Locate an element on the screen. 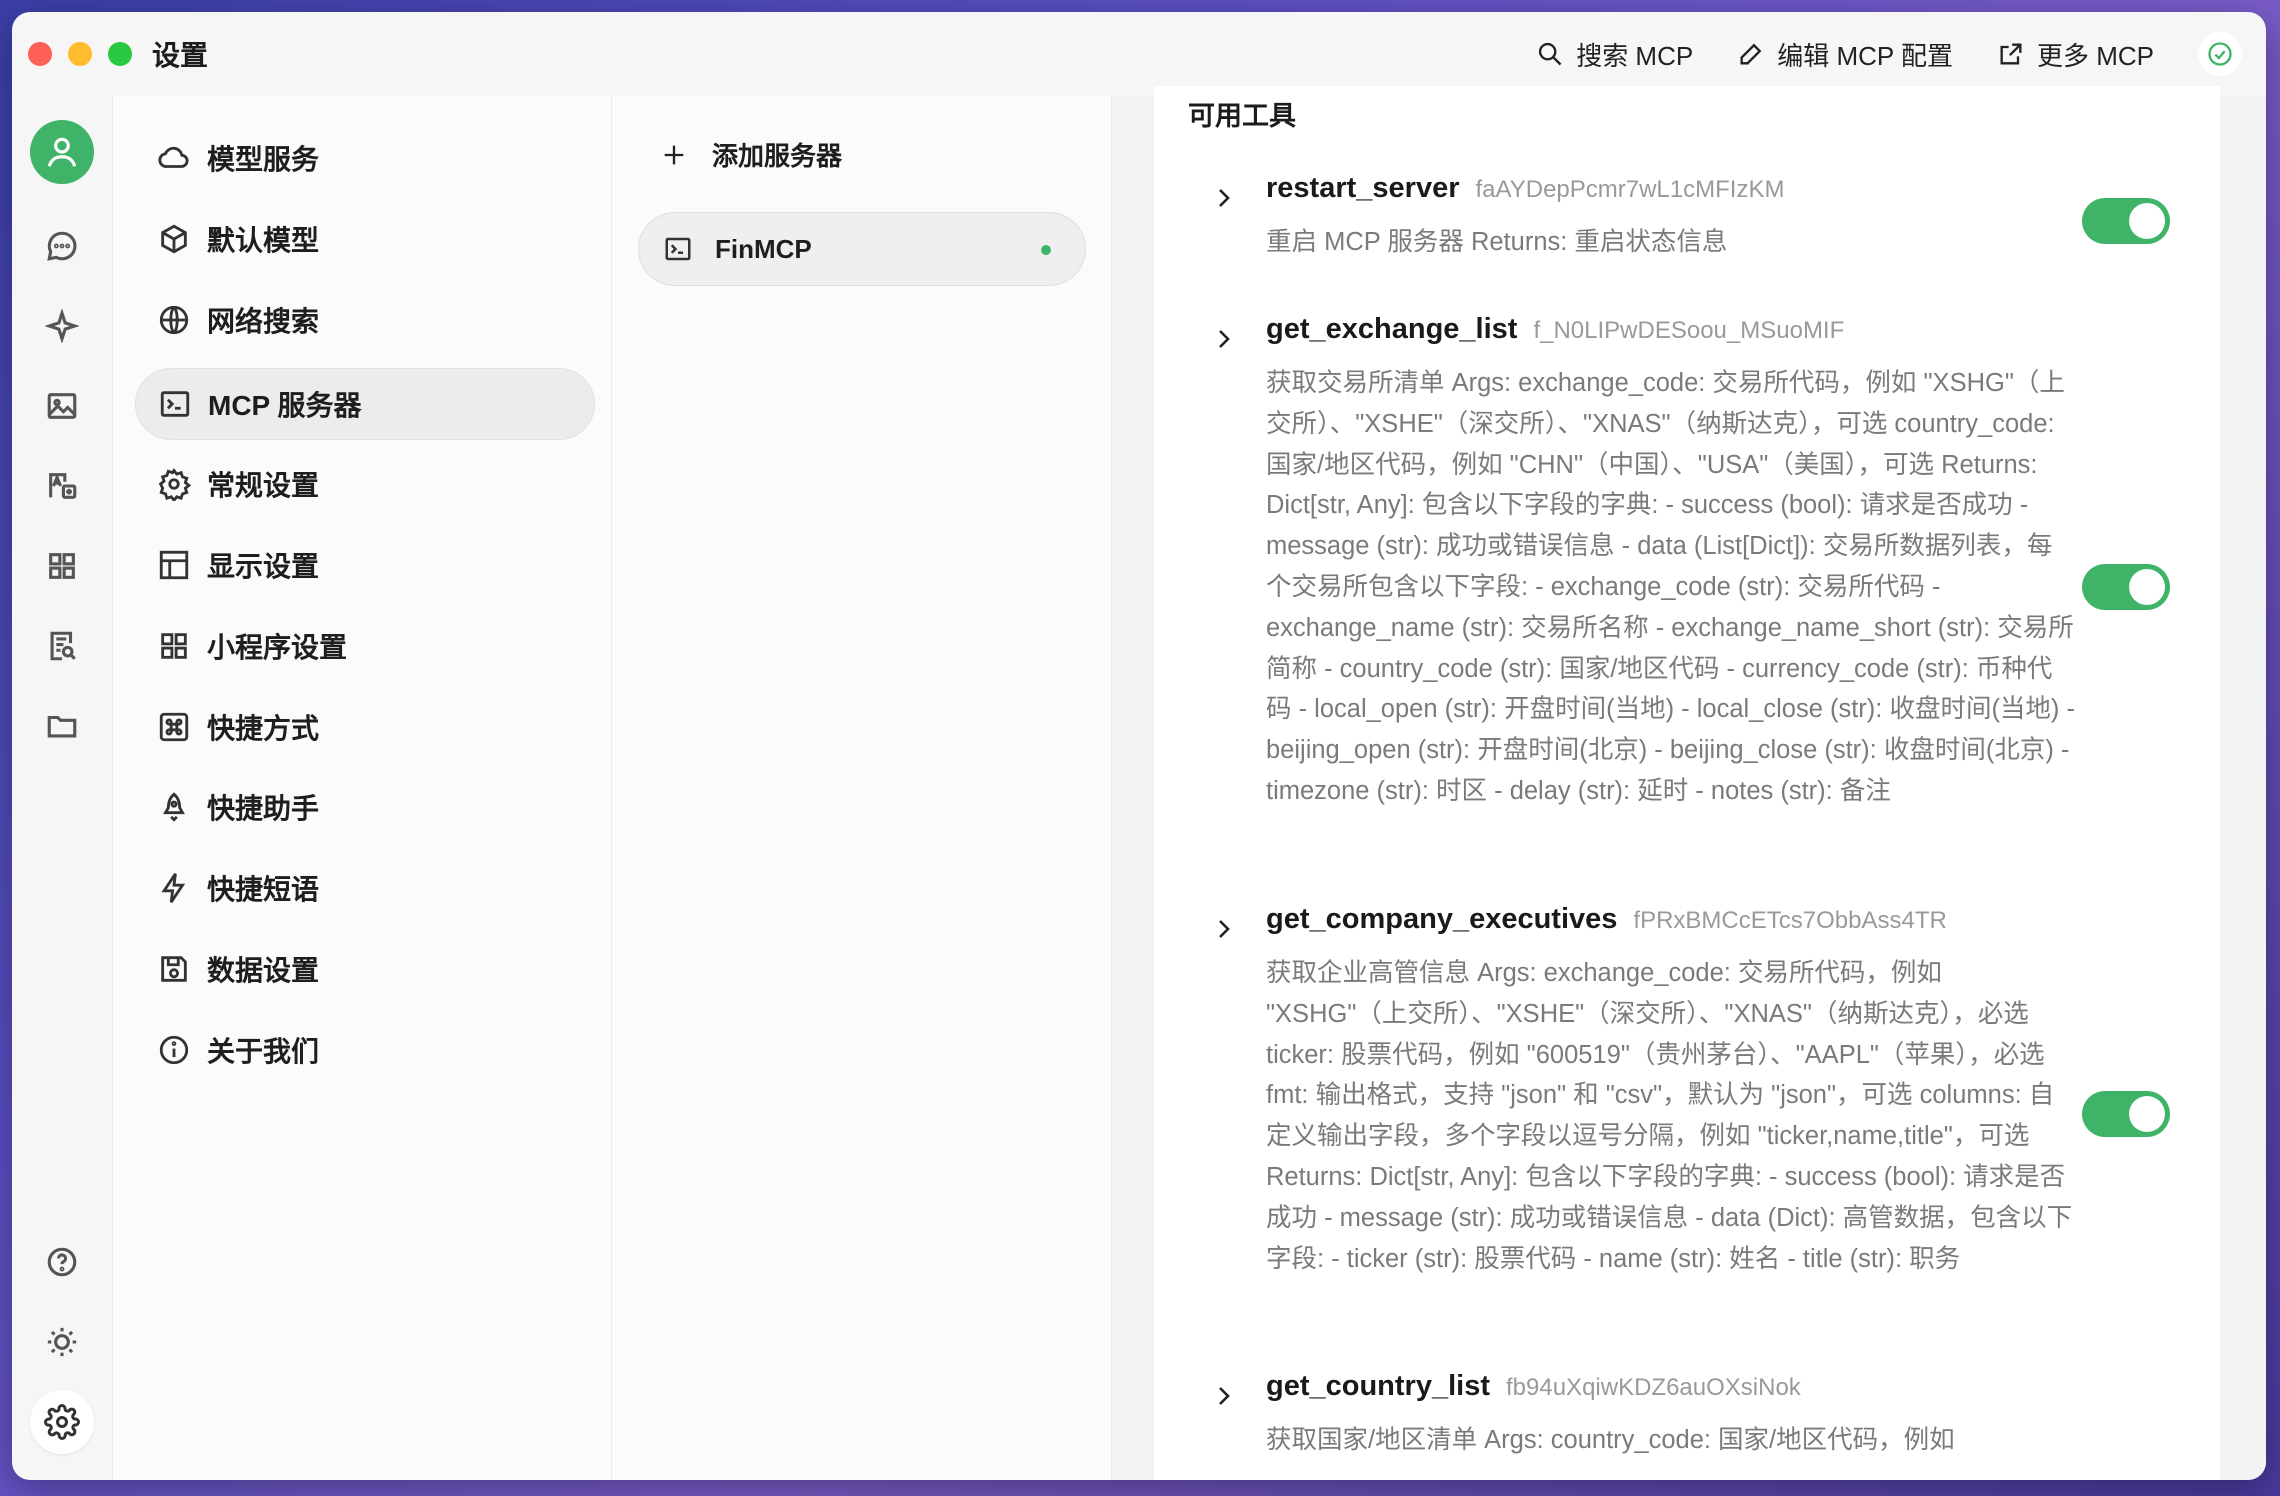 The image size is (2280, 1496). command-icon is located at coordinates (174, 727).